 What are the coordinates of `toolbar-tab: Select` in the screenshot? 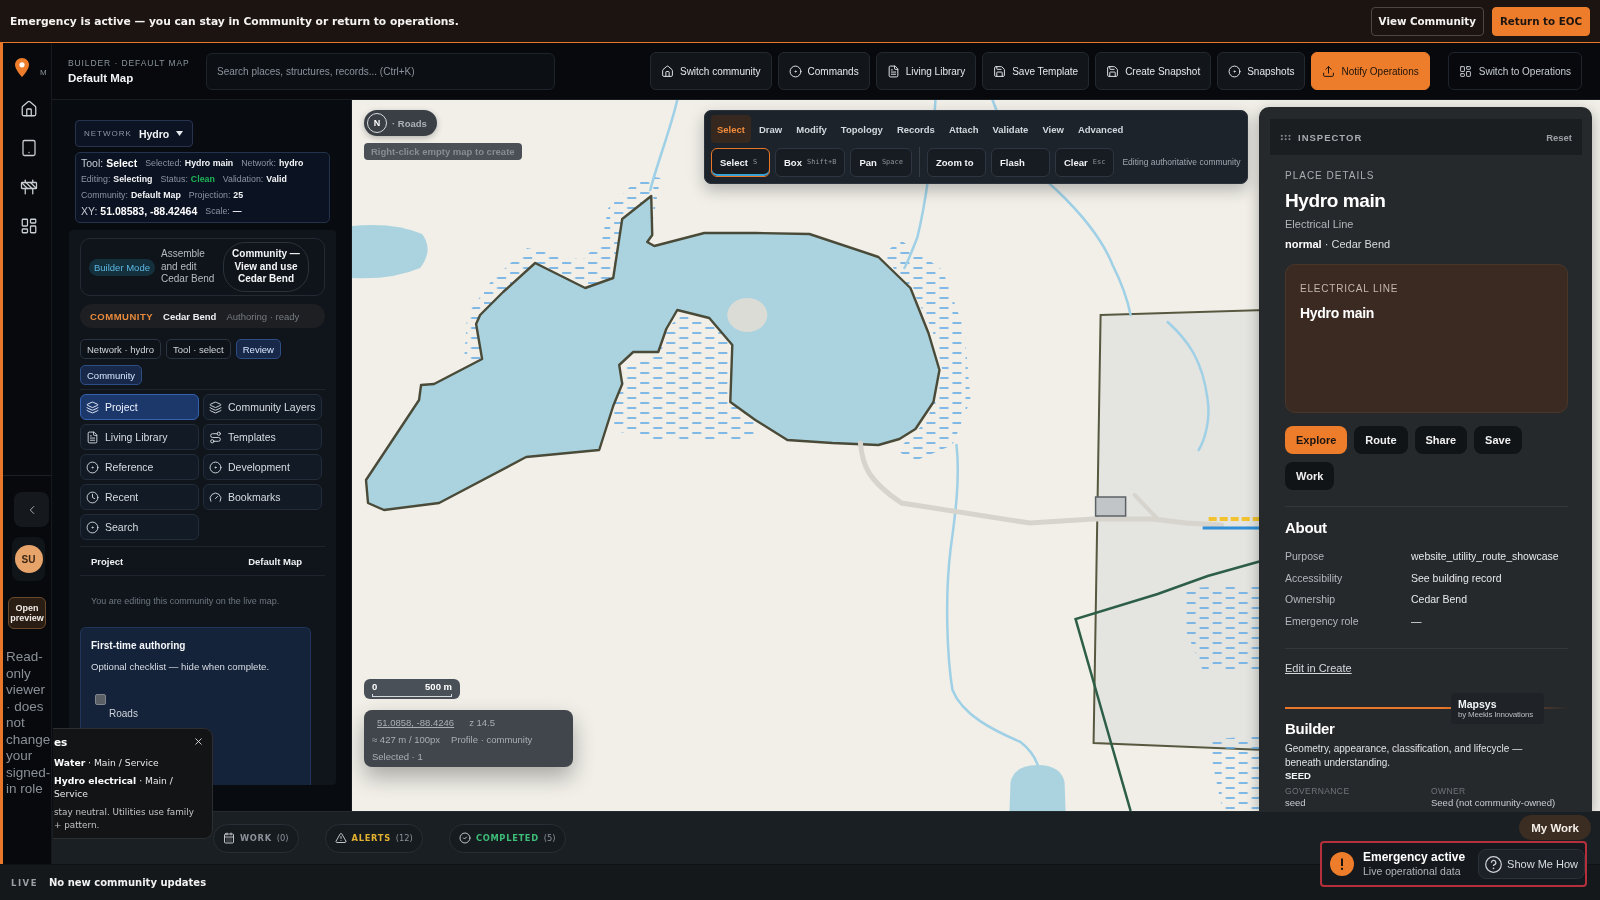 It's located at (731, 129).